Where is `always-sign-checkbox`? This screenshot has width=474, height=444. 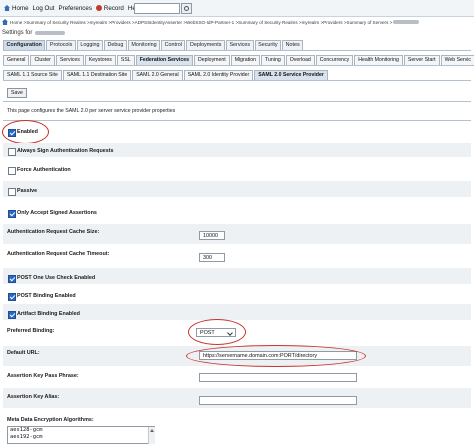 always-sign-checkbox is located at coordinates (12, 152).